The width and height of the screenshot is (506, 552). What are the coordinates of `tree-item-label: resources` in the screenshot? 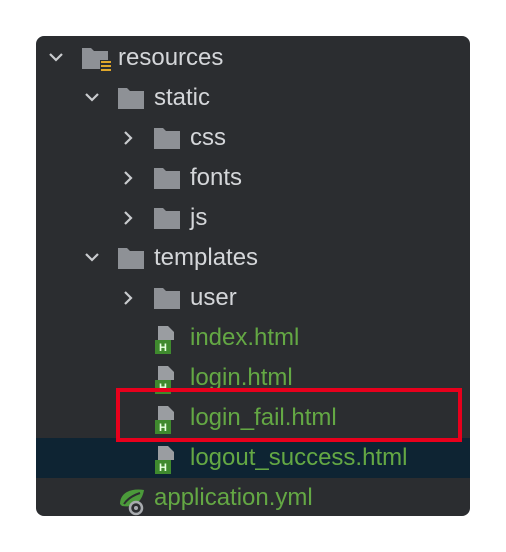 It's located at (171, 57).